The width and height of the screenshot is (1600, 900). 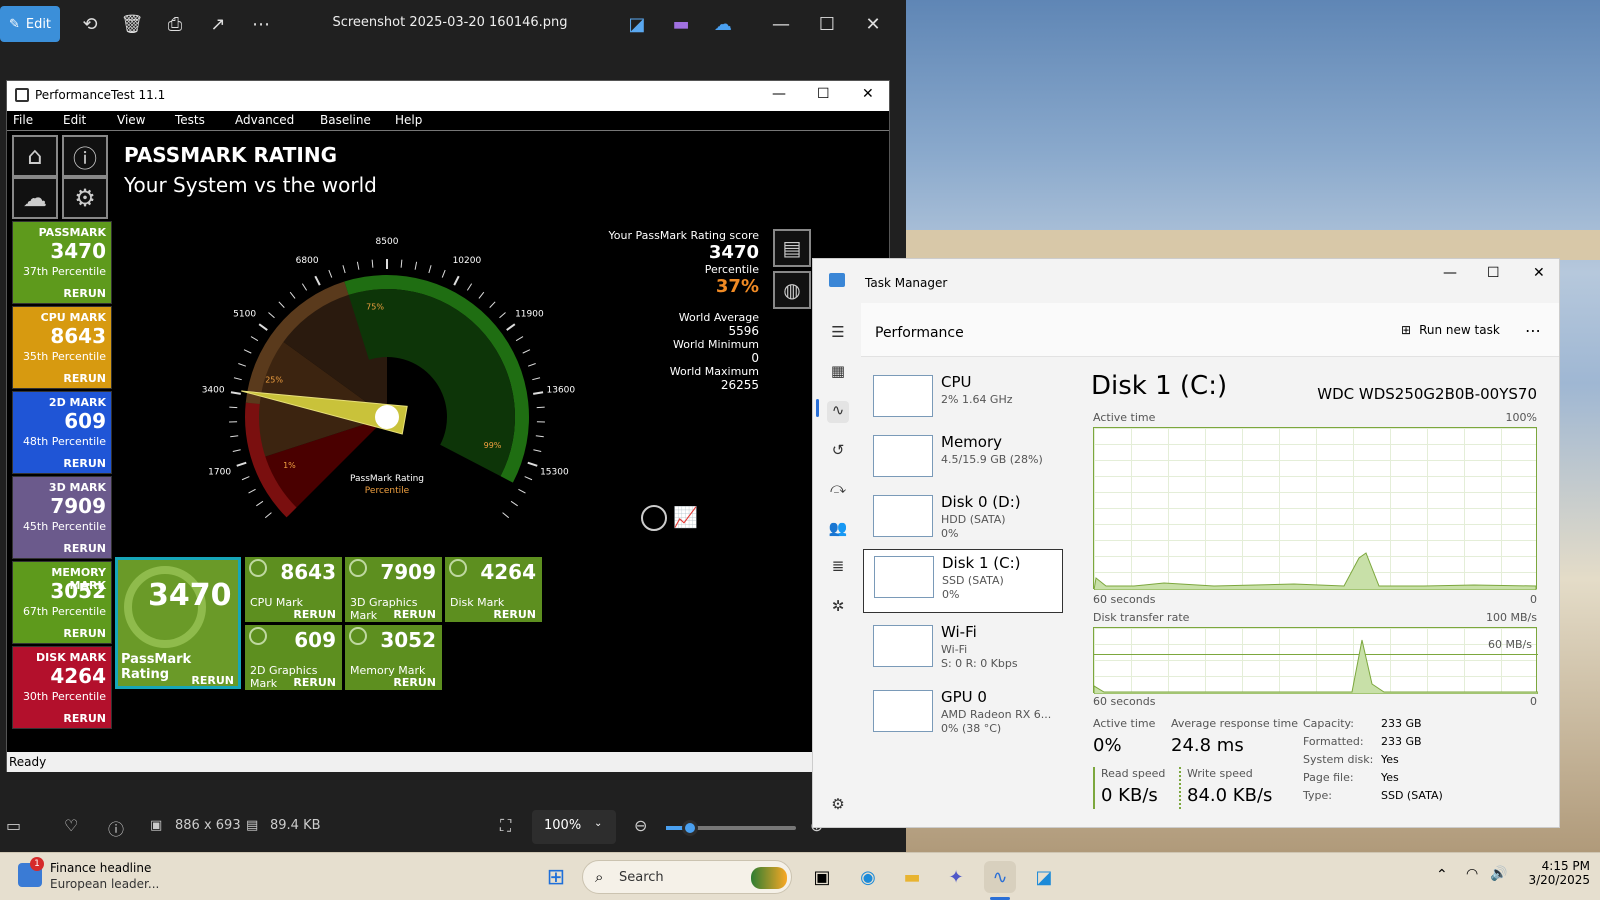 I want to click on file-explorer-icon: ▬, so click(x=912, y=877).